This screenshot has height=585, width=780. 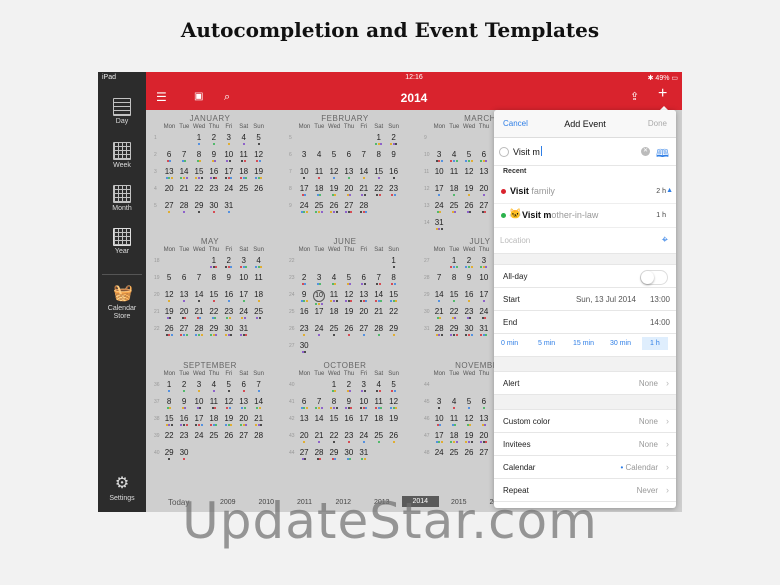 What do you see at coordinates (585, 444) in the screenshot?
I see `invitees-row: Invitees None ›` at bounding box center [585, 444].